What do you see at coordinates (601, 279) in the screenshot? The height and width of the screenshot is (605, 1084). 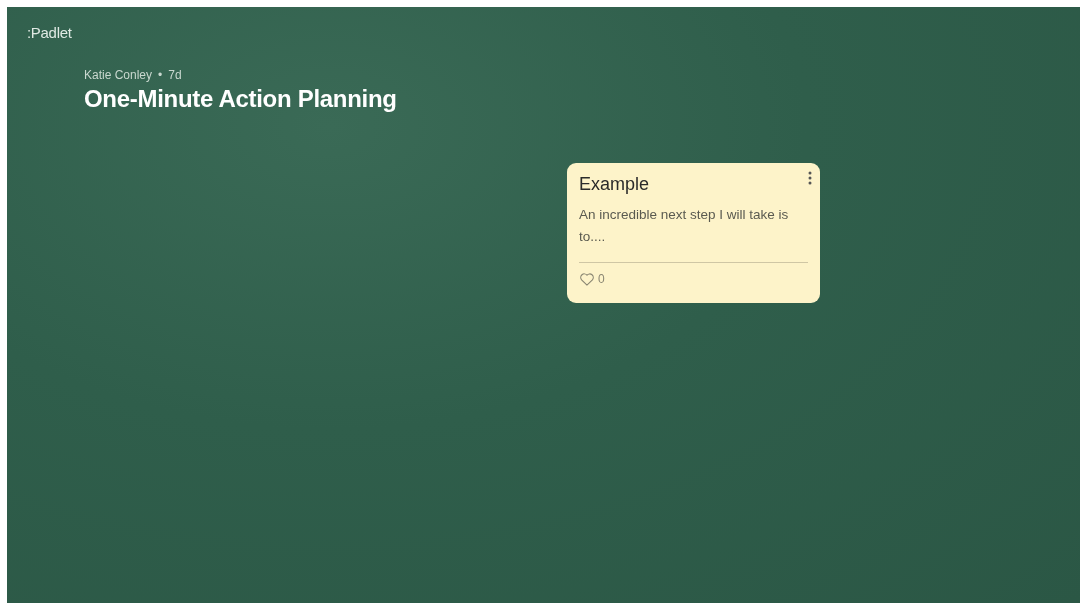 I see `like-count: 0` at bounding box center [601, 279].